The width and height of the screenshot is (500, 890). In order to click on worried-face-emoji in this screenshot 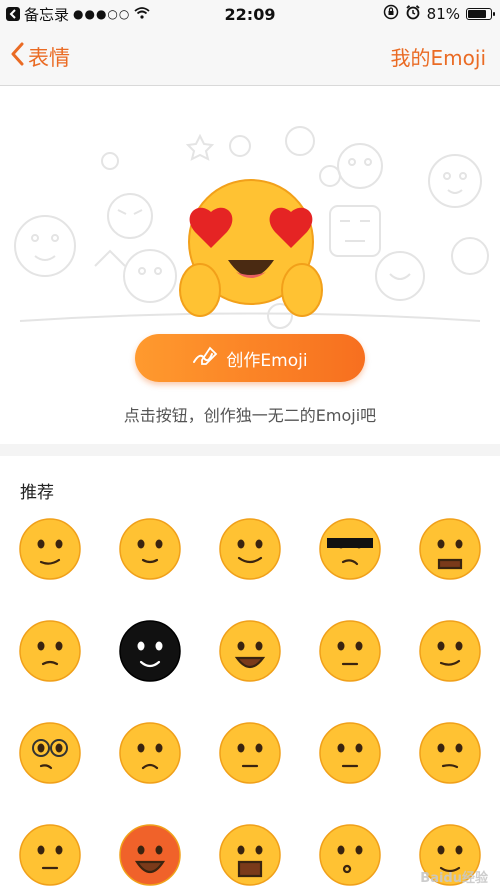, I will do `click(150, 753)`.